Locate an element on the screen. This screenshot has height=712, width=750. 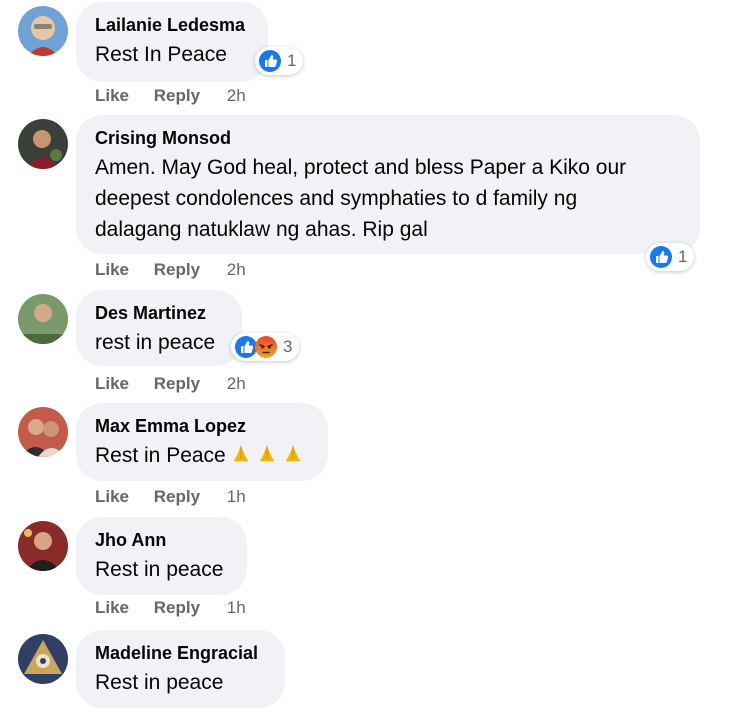
comment-bubble: Jho Ann Rest in peace is located at coordinates (161, 556).